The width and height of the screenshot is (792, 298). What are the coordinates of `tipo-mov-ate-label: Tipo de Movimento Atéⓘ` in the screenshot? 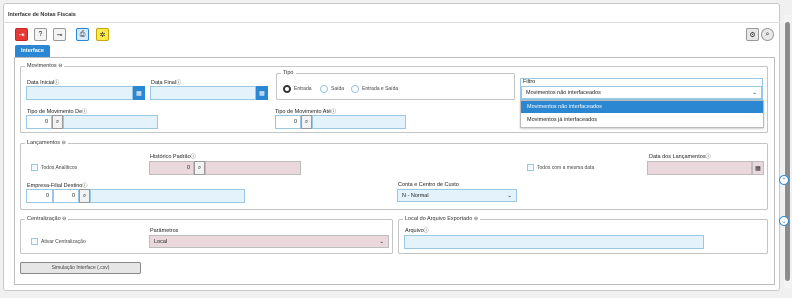 It's located at (306, 112).